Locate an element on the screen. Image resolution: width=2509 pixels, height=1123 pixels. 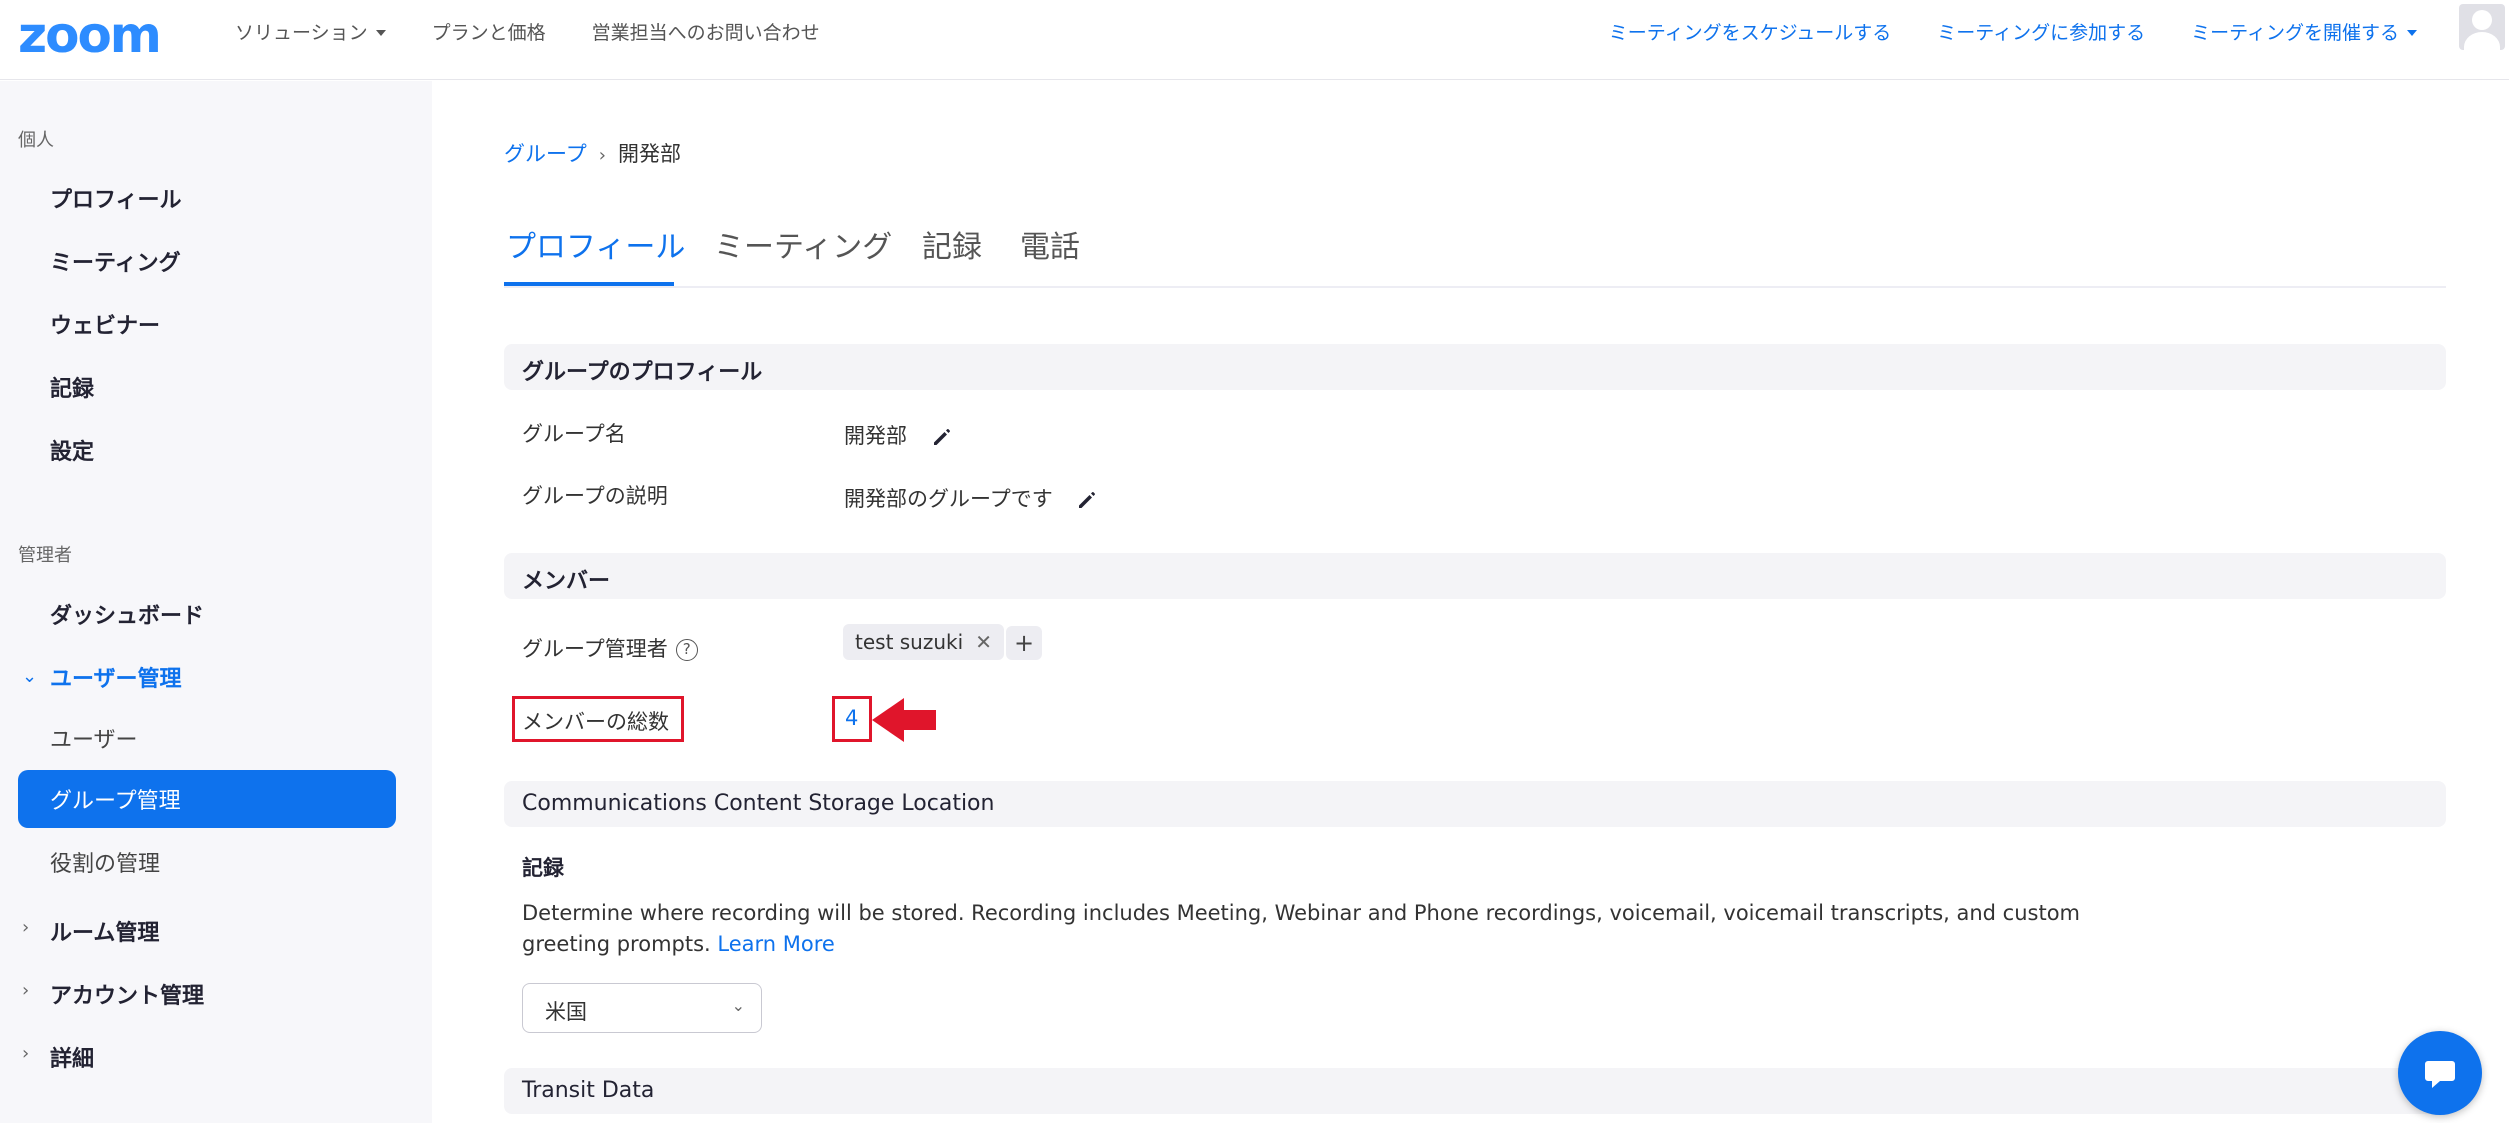
recording-subtitle: 記録 is located at coordinates (543, 868).